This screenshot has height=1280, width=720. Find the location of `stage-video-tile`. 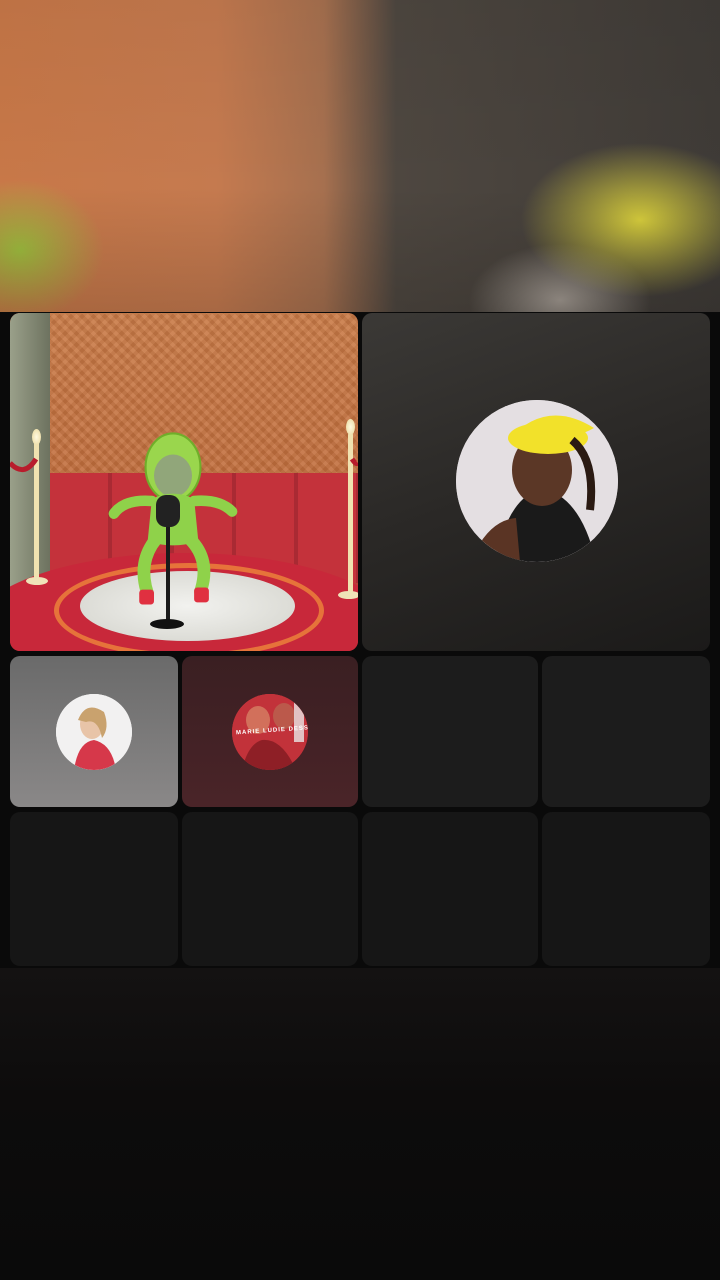

stage-video-tile is located at coordinates (184, 482).